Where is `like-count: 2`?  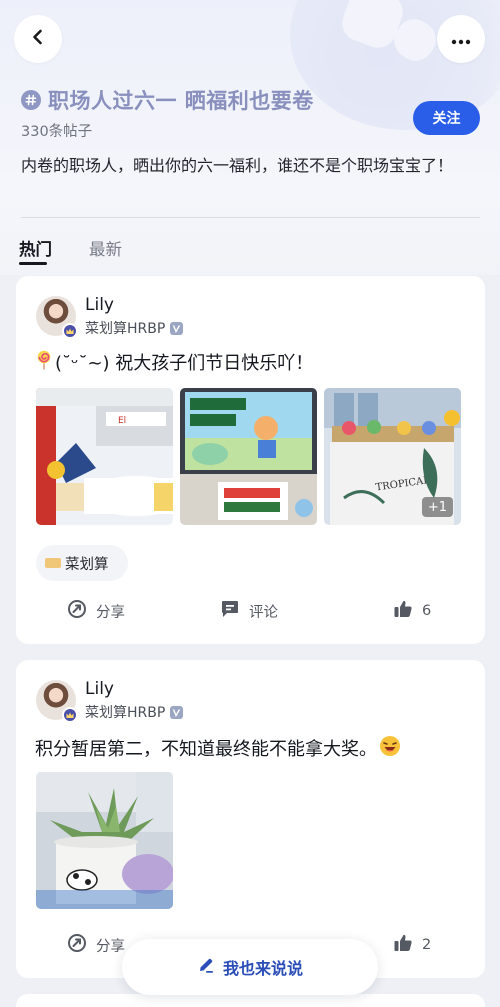
like-count: 2 is located at coordinates (427, 945).